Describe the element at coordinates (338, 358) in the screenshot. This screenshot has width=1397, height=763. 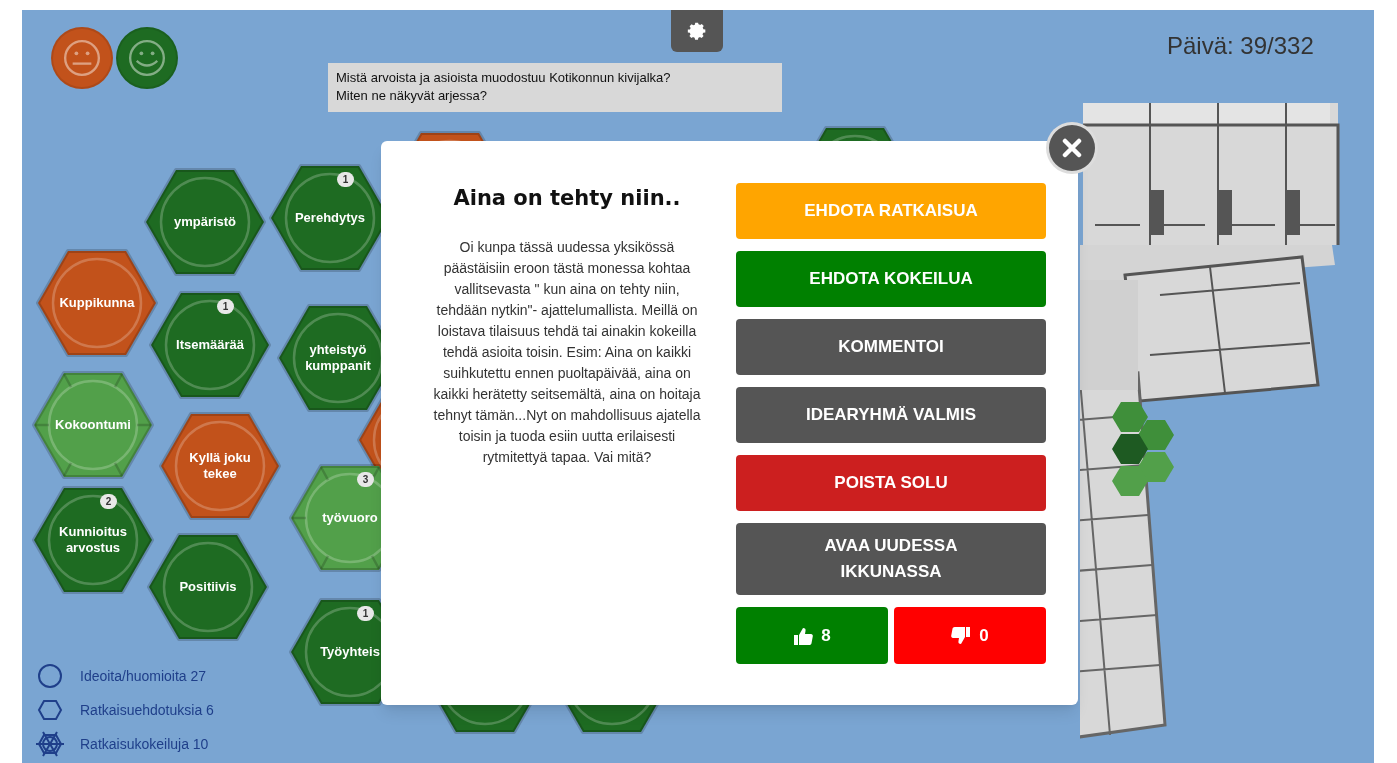
I see `cell-label: yhteistyö kumppanit` at that location.